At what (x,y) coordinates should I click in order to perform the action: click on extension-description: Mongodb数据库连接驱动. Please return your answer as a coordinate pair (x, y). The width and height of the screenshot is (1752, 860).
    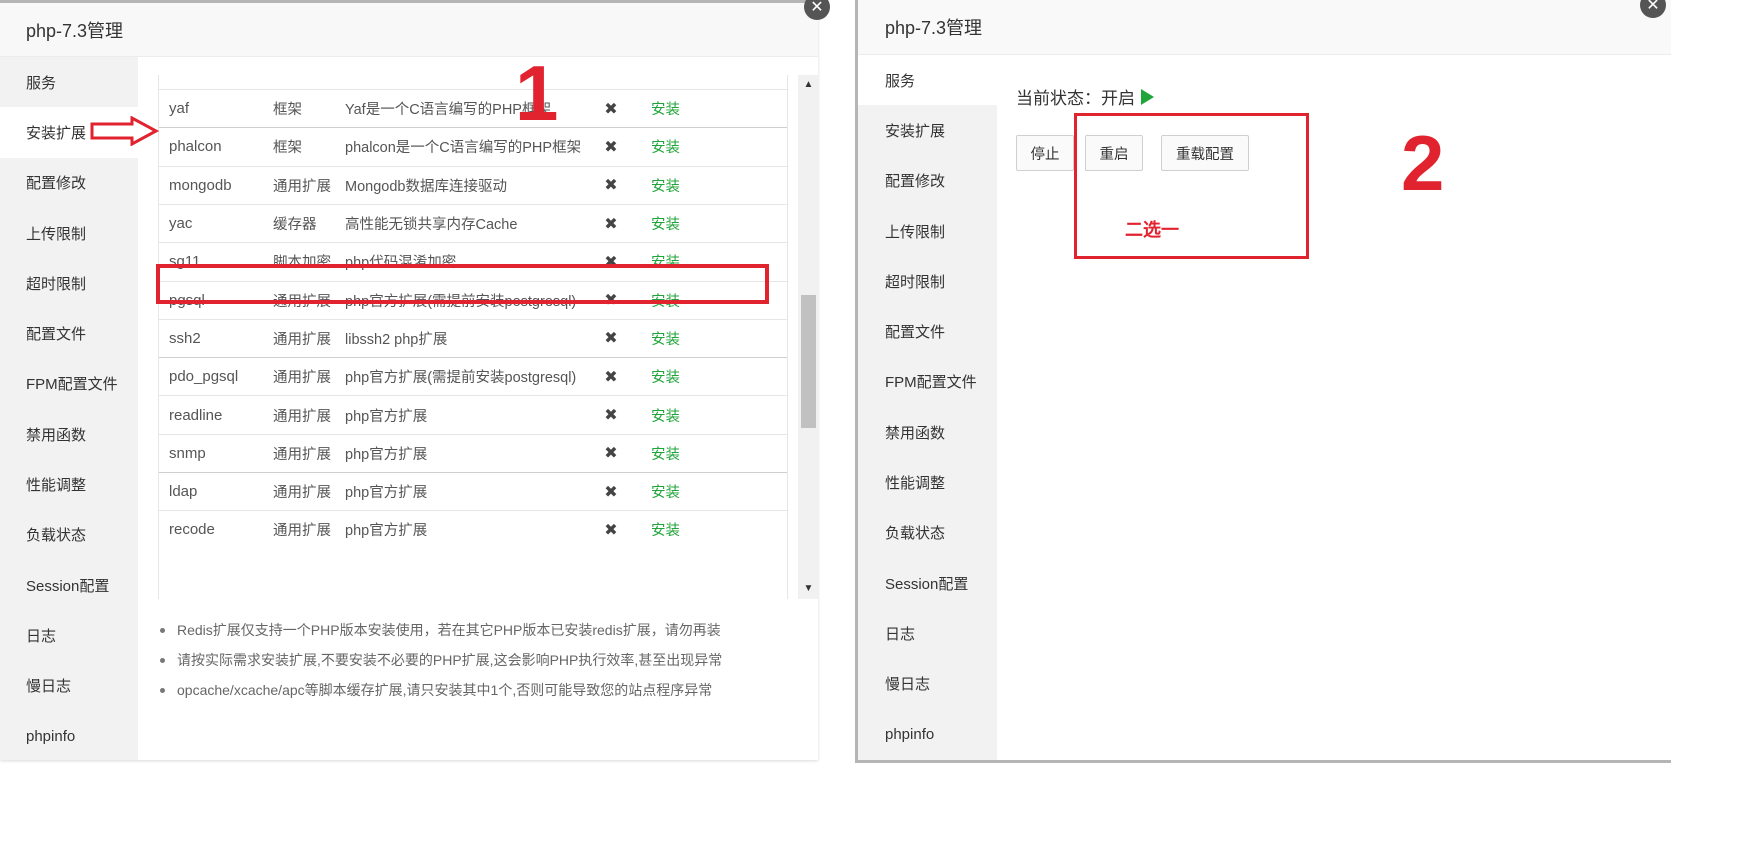
    Looking at the image, I should click on (426, 186).